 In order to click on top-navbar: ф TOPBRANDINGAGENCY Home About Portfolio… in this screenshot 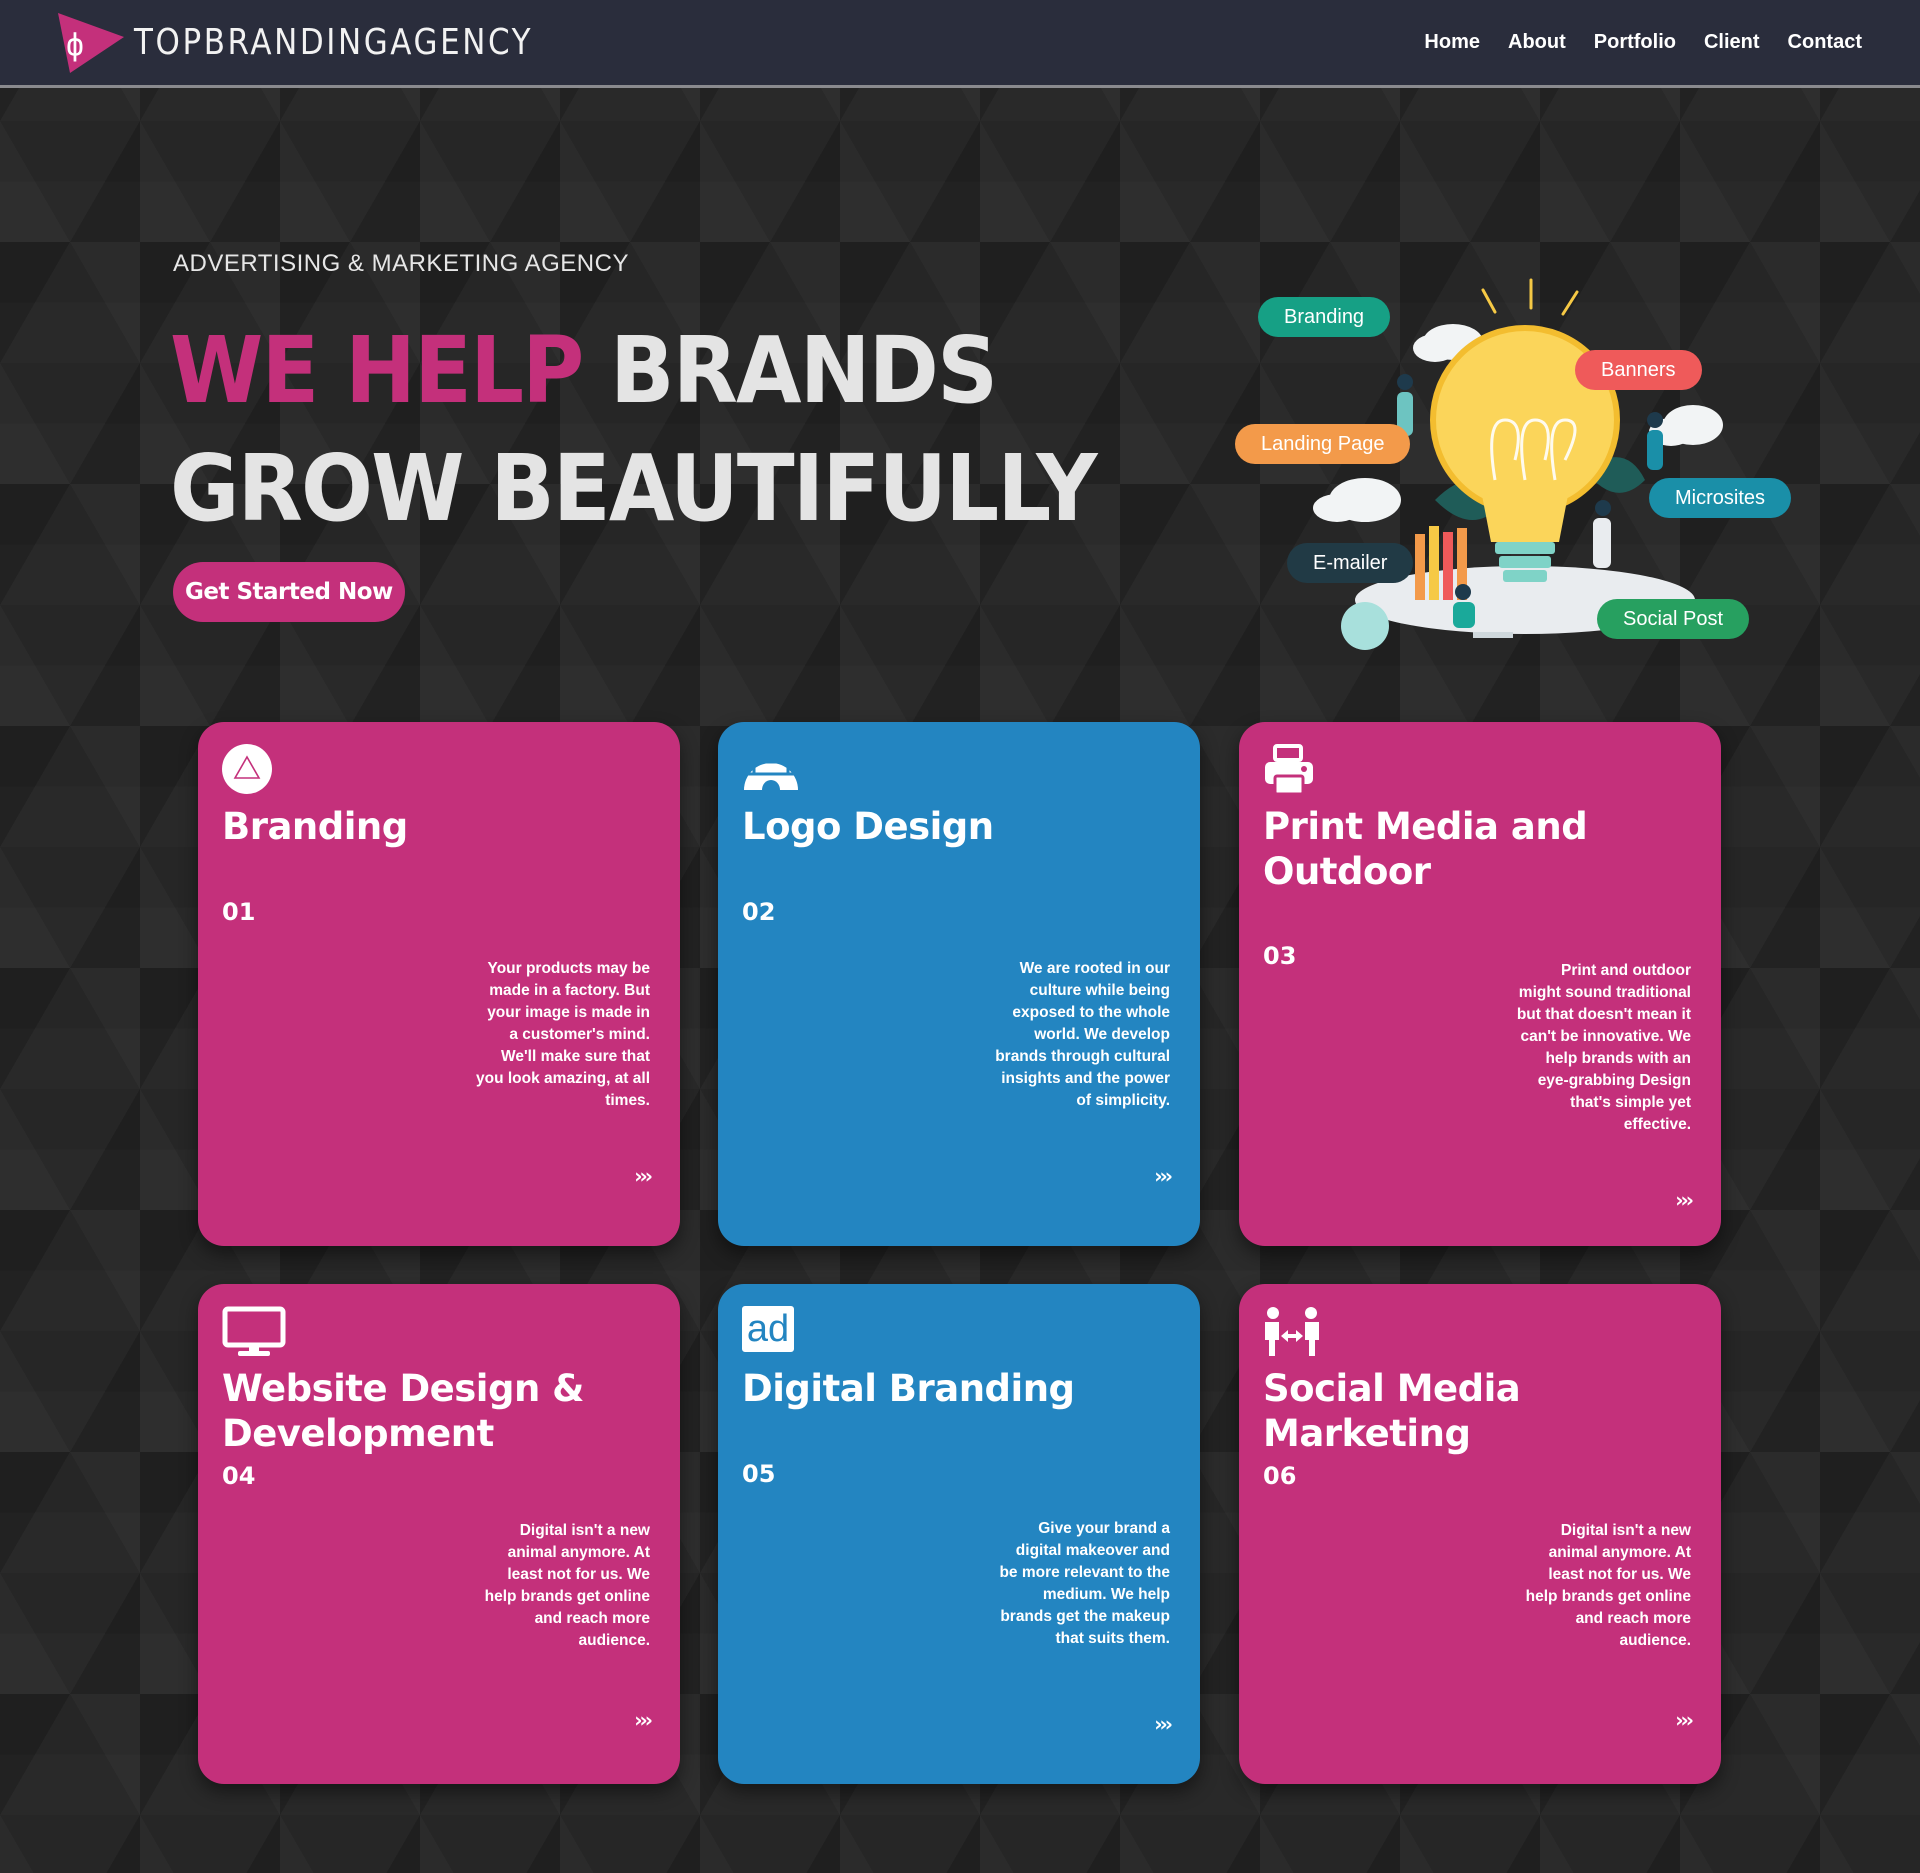, I will do `click(960, 44)`.